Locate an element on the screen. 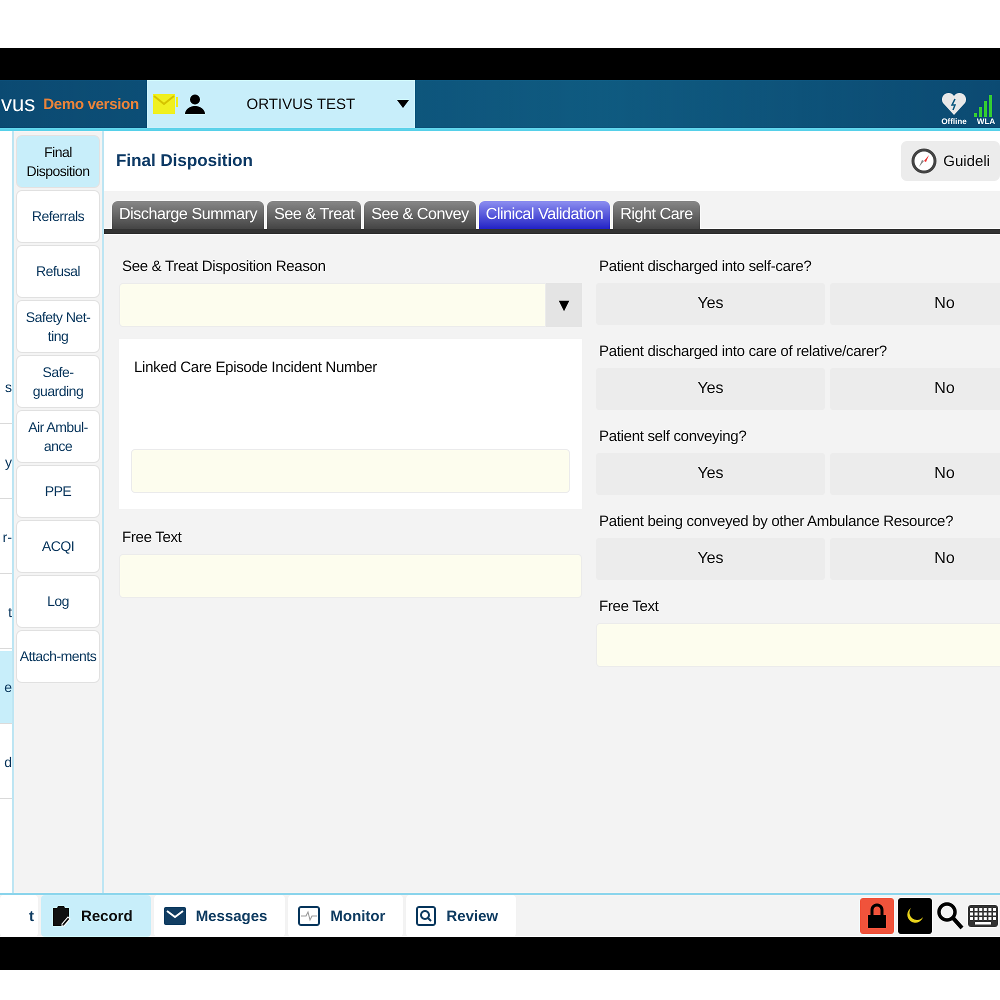 The width and height of the screenshot is (1000, 1000). tab: See & Treat is located at coordinates (314, 215).